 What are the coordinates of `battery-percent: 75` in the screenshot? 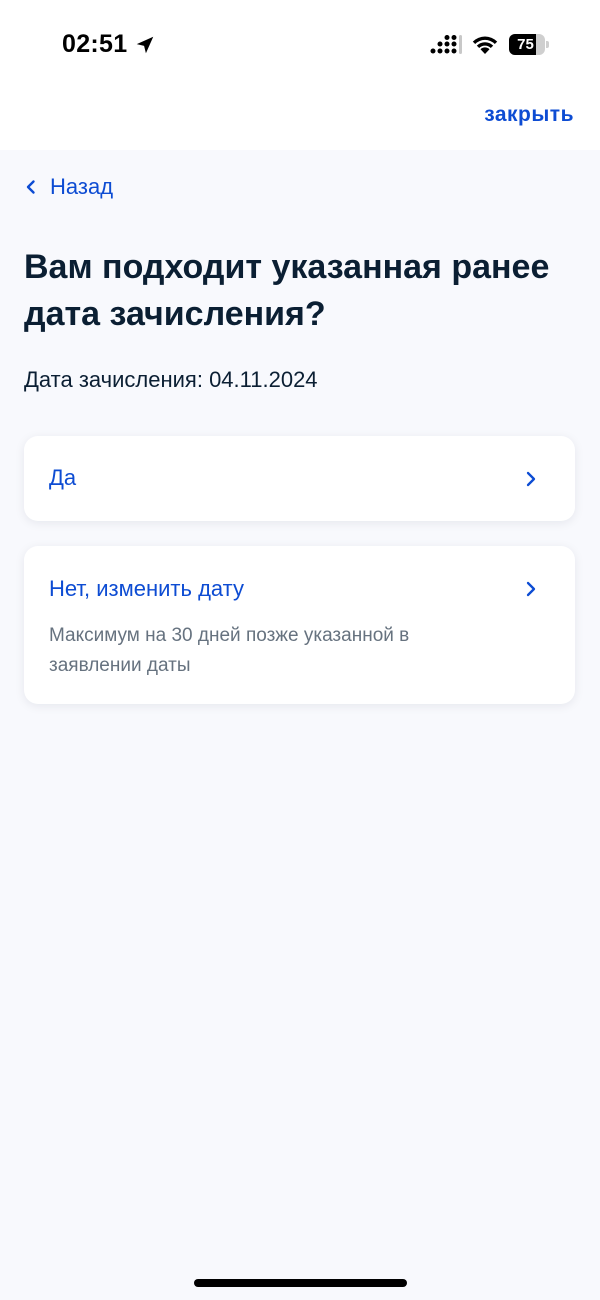 It's located at (525, 44).